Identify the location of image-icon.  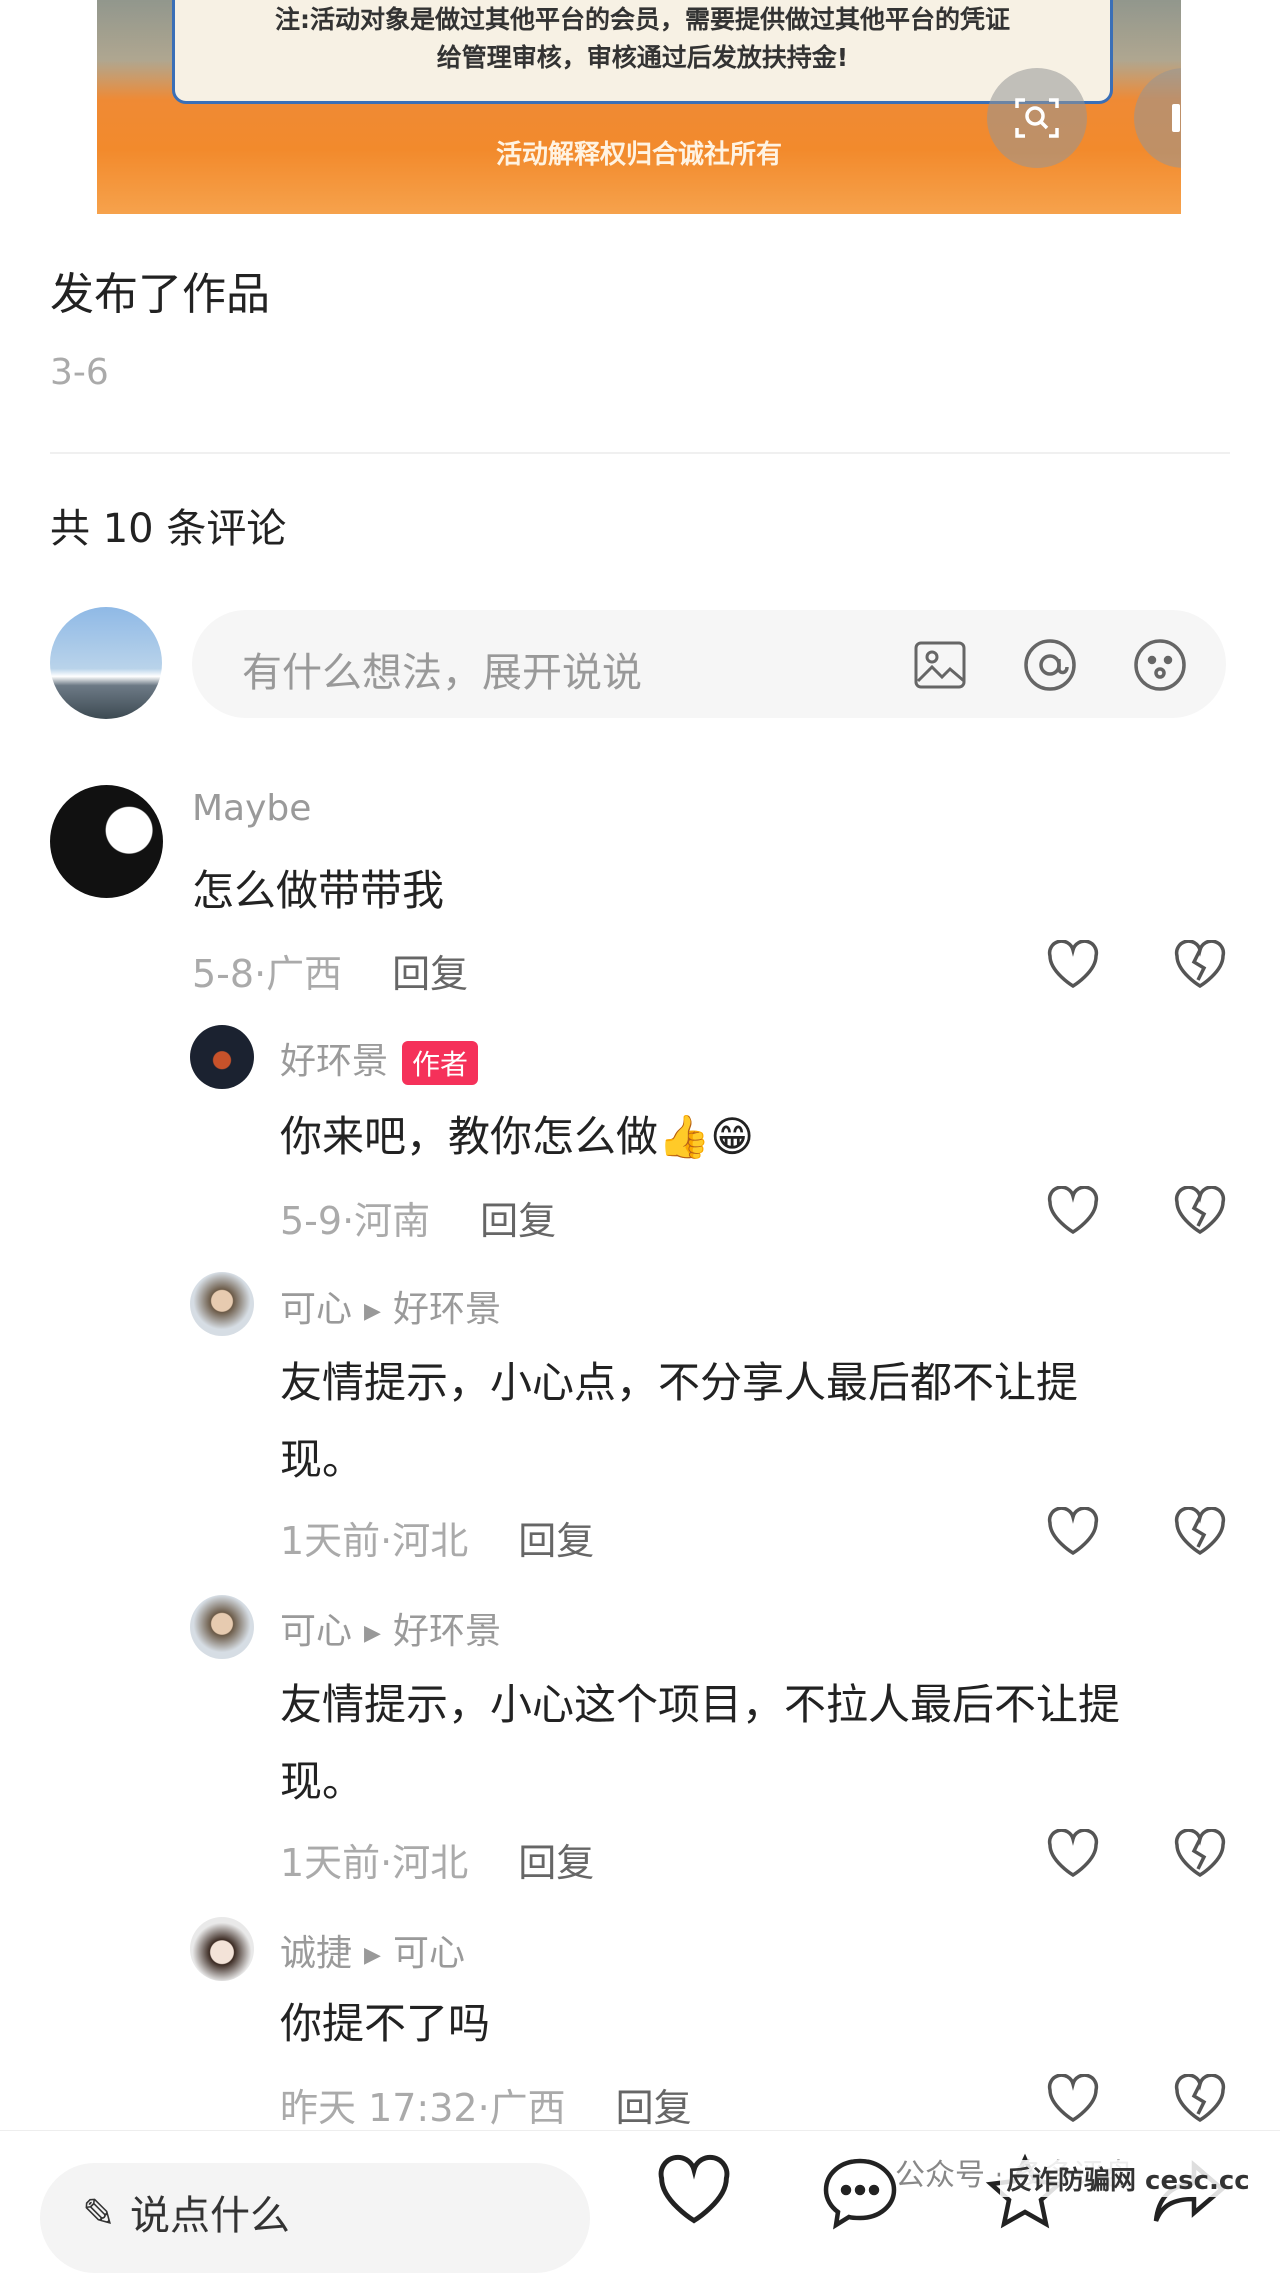
(940, 665).